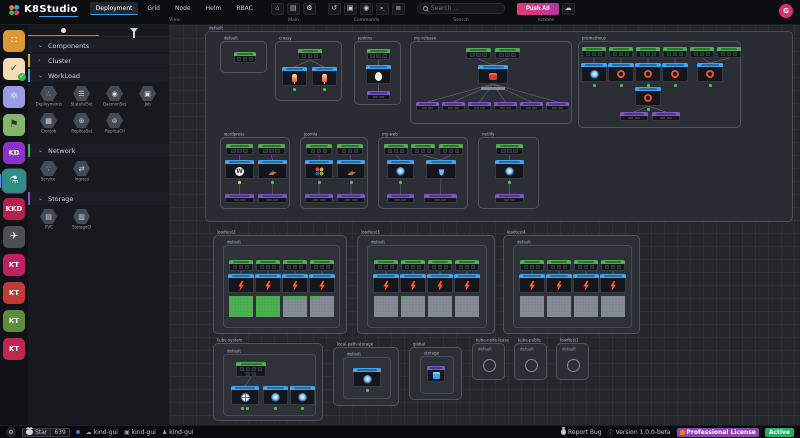  Describe the element at coordinates (81, 220) in the screenshot. I see `component-storagecl: ▥ StorageCl` at that location.